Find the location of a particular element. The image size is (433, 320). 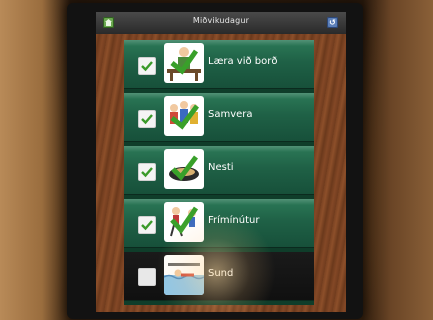

list-item: Samvera is located at coordinates (219, 117).